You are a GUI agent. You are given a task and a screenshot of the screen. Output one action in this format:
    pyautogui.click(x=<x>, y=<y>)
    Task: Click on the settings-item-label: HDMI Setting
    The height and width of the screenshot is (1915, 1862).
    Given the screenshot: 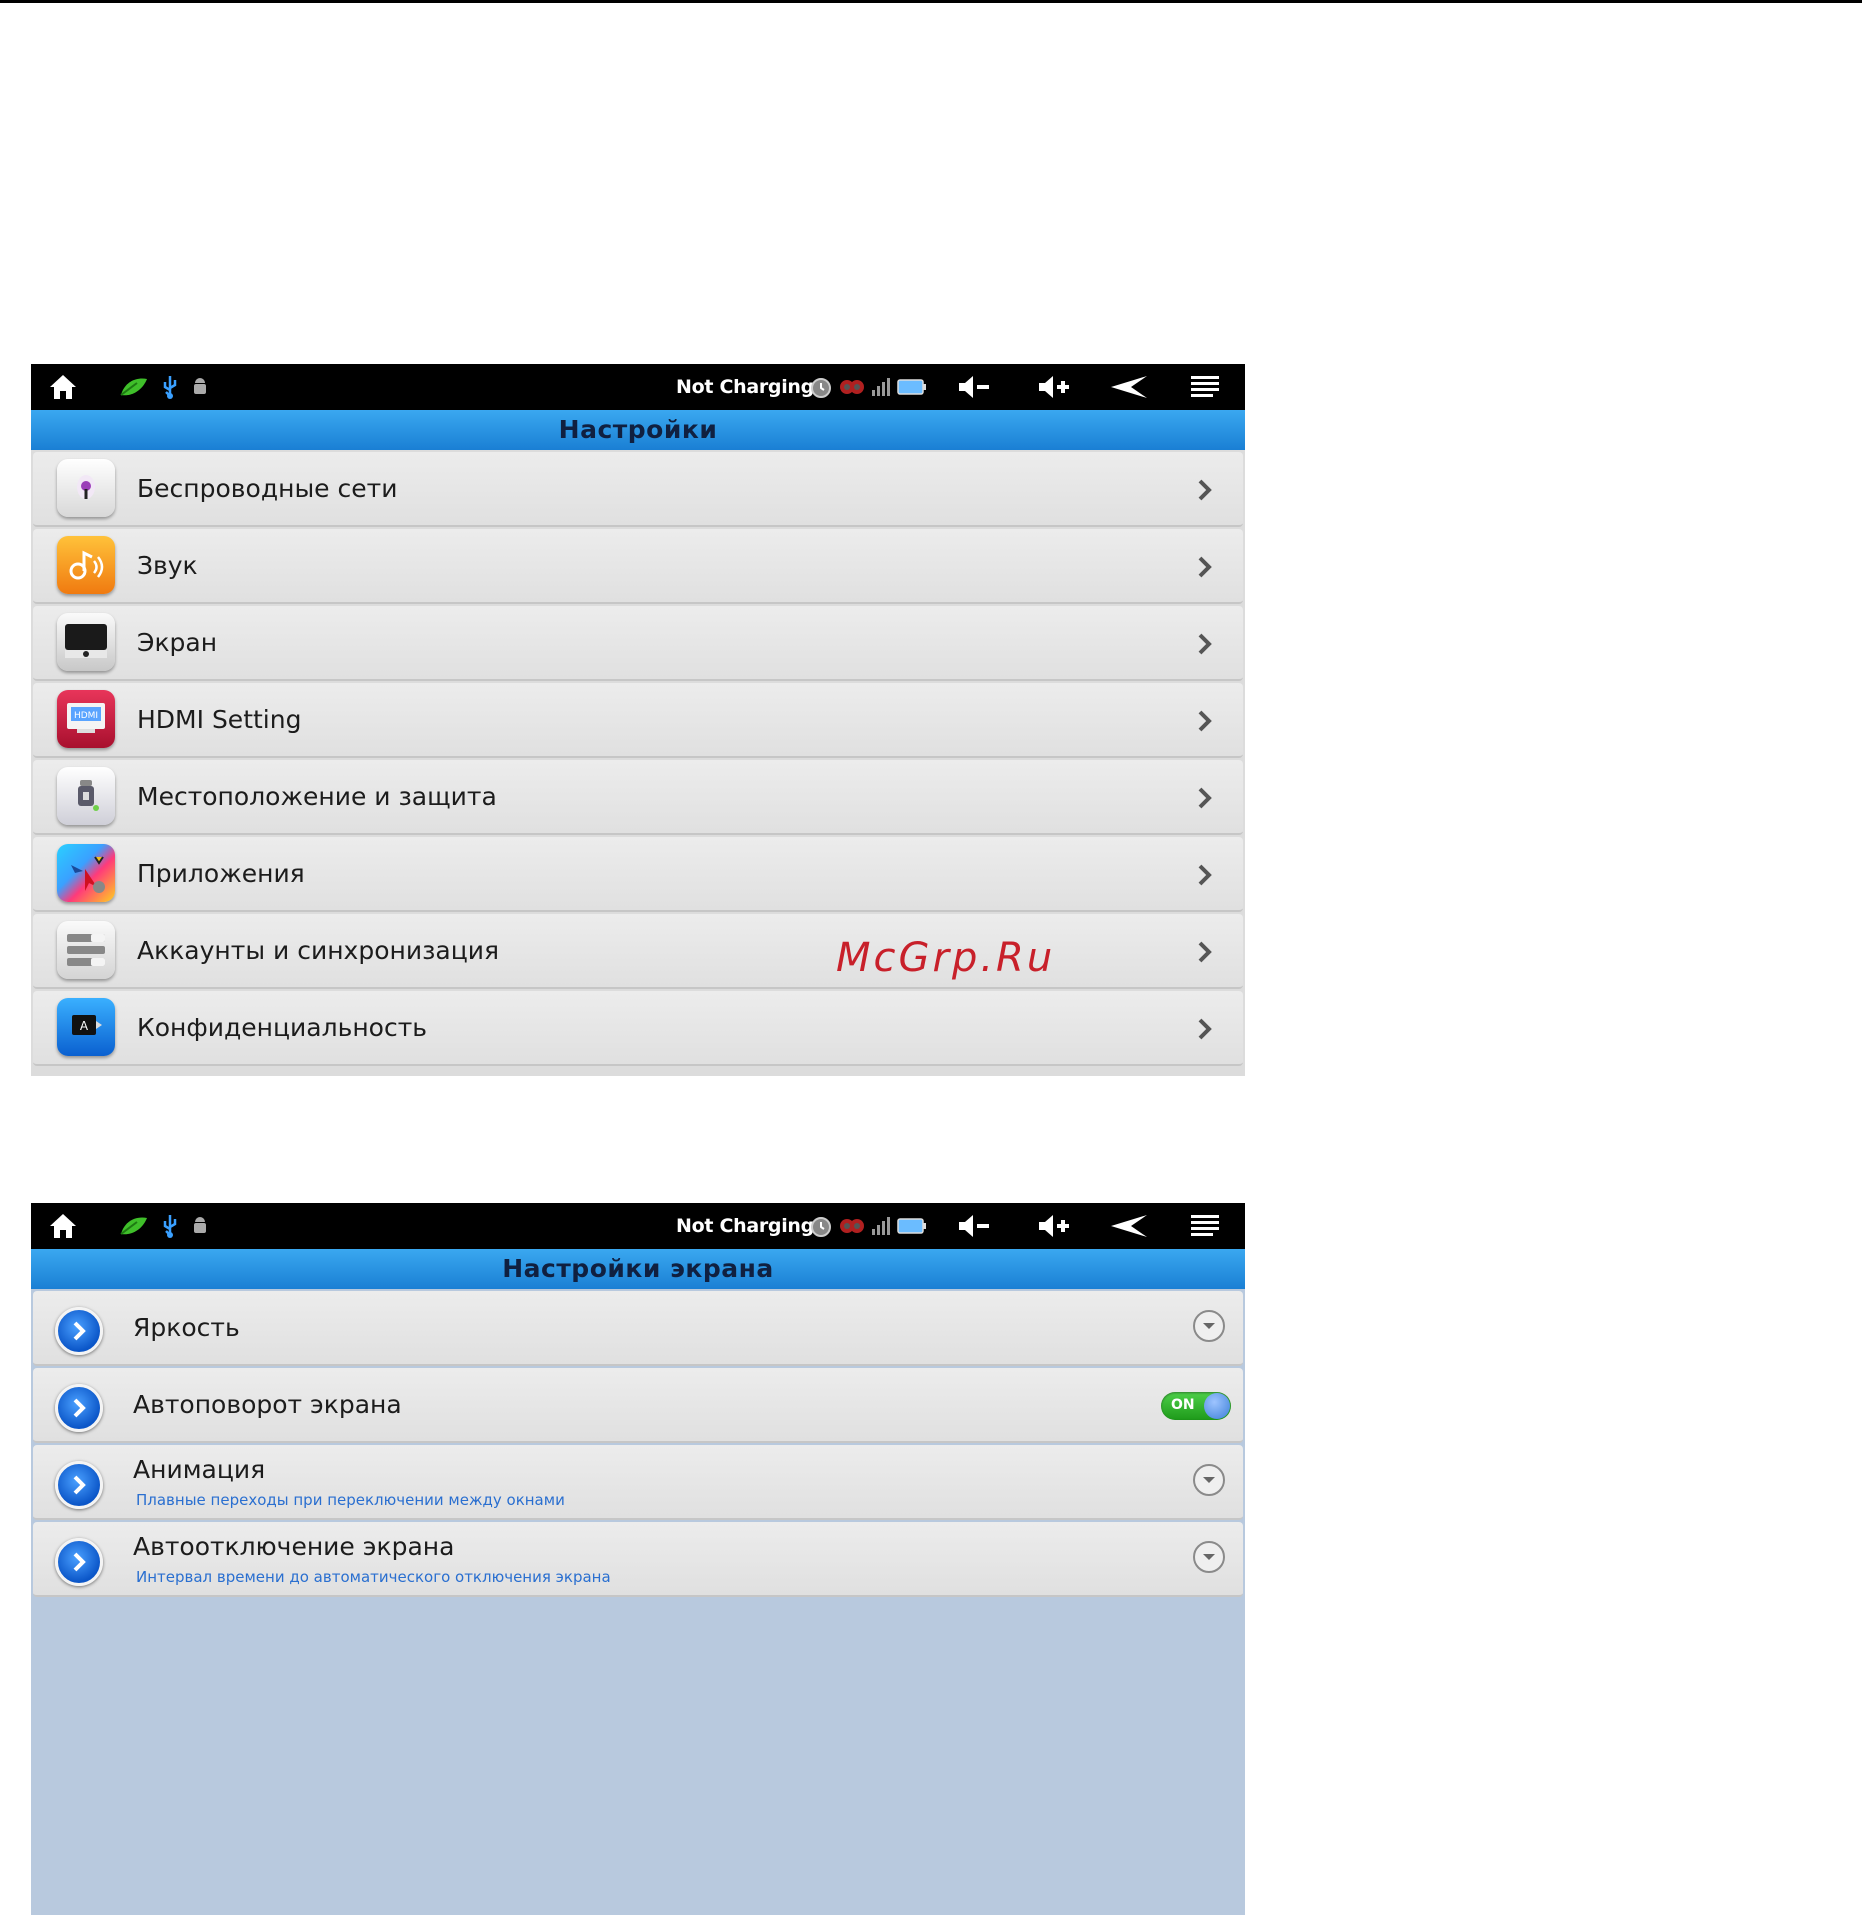 What is the action you would take?
    pyautogui.click(x=219, y=719)
    